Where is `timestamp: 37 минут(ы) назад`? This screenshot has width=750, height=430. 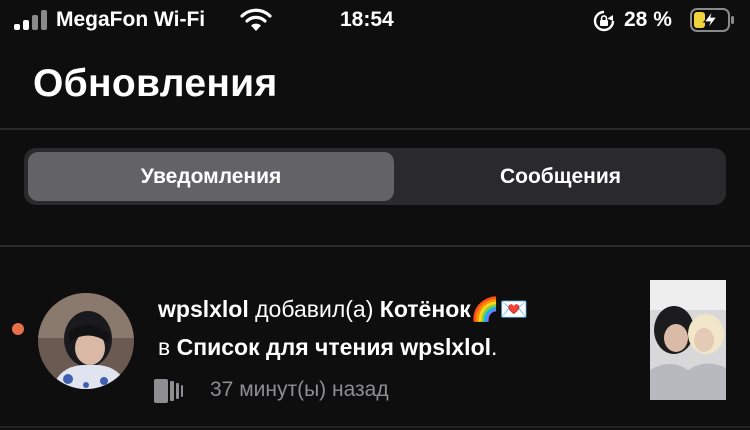 timestamp: 37 минут(ы) назад is located at coordinates (299, 389).